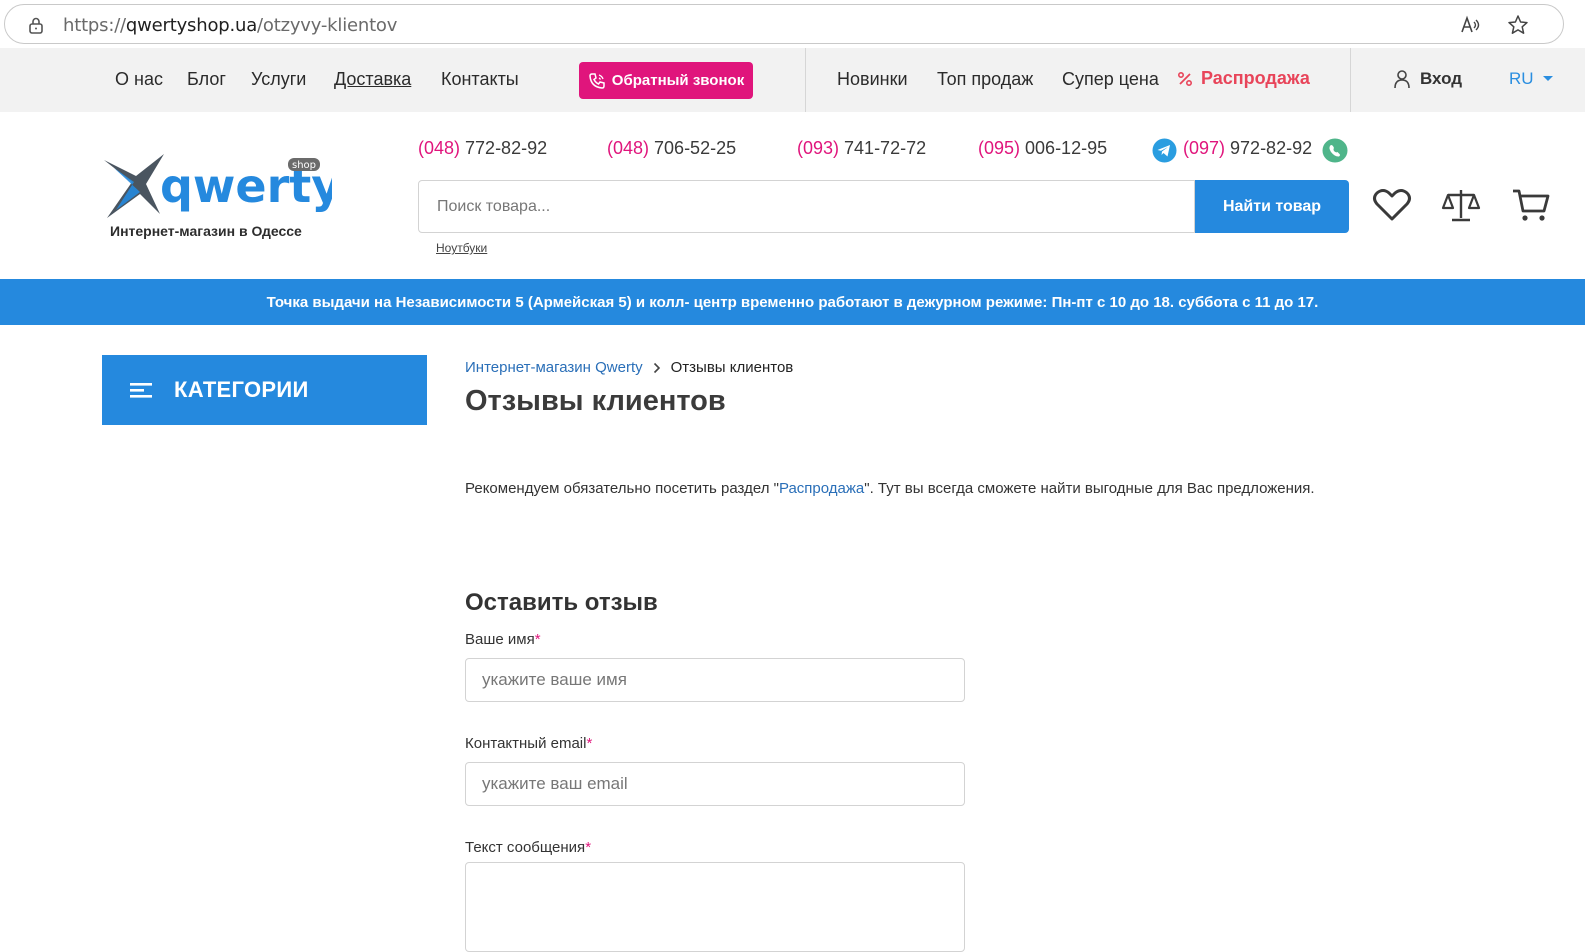  I want to click on chevron-right-icon, so click(656, 367).